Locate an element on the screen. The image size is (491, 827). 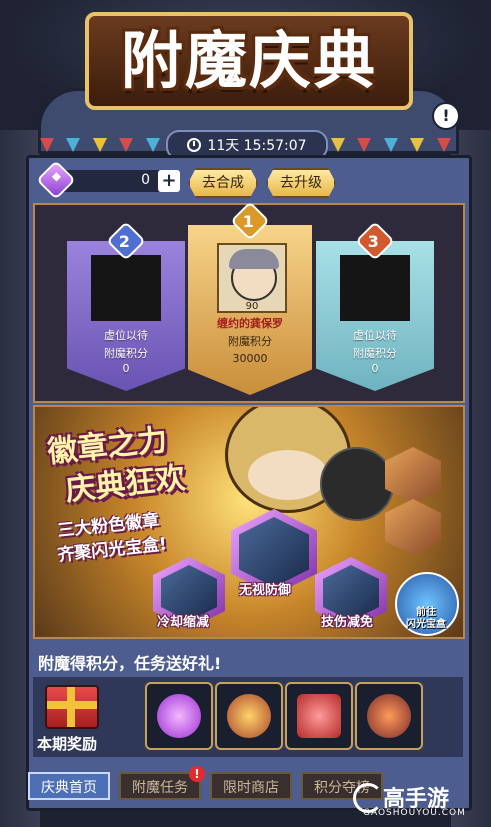
gold-badge-icon is located at coordinates (249, 716).